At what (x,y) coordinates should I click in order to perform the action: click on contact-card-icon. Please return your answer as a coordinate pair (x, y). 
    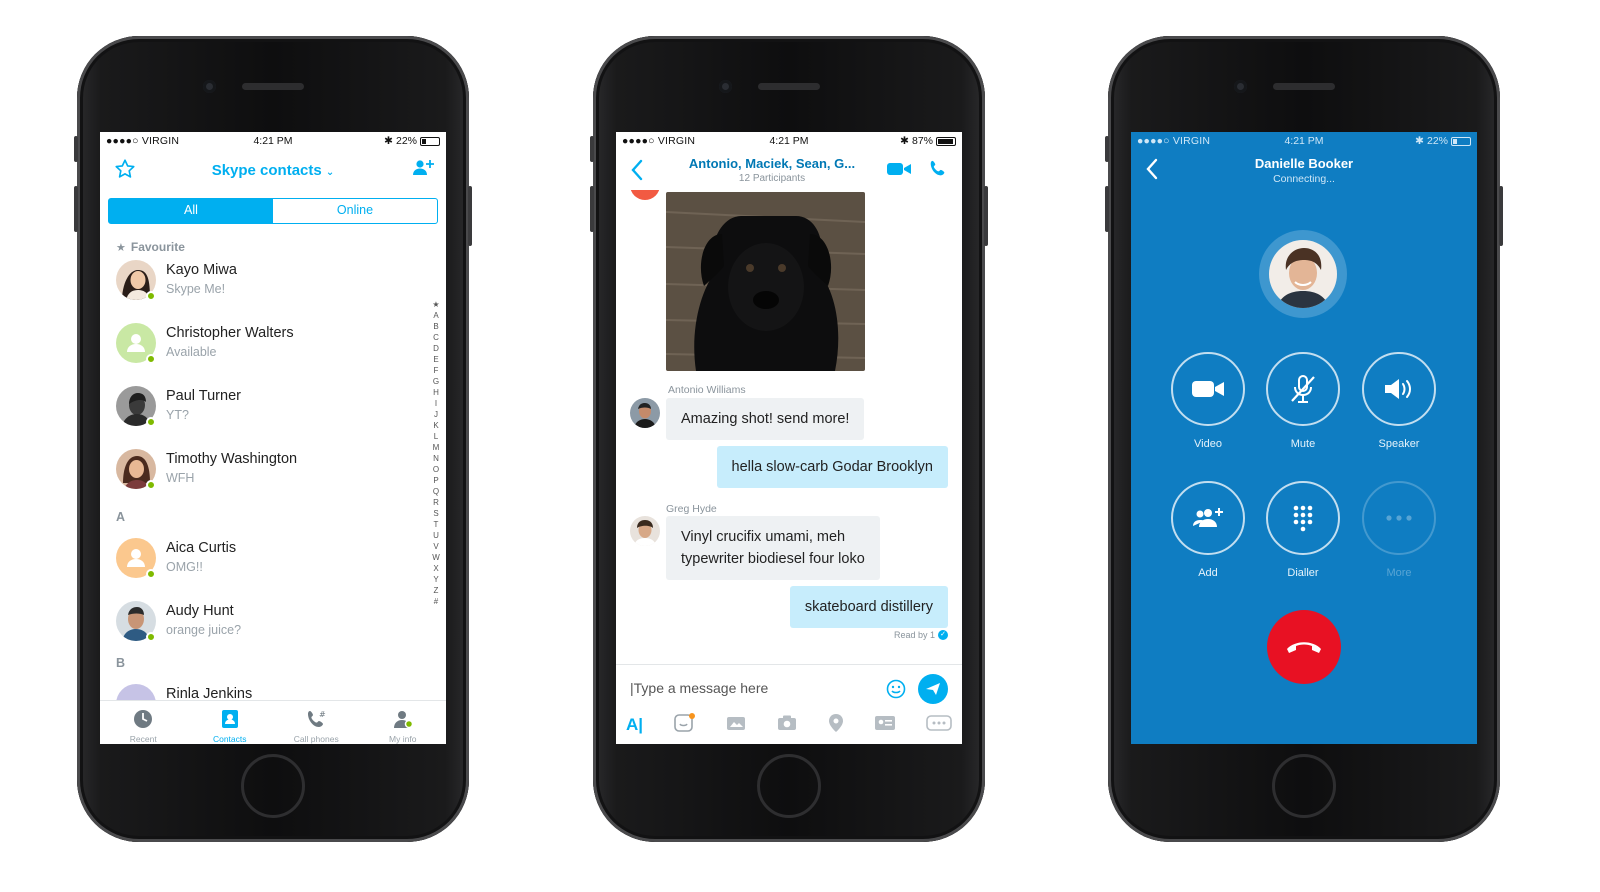
    Looking at the image, I should click on (885, 725).